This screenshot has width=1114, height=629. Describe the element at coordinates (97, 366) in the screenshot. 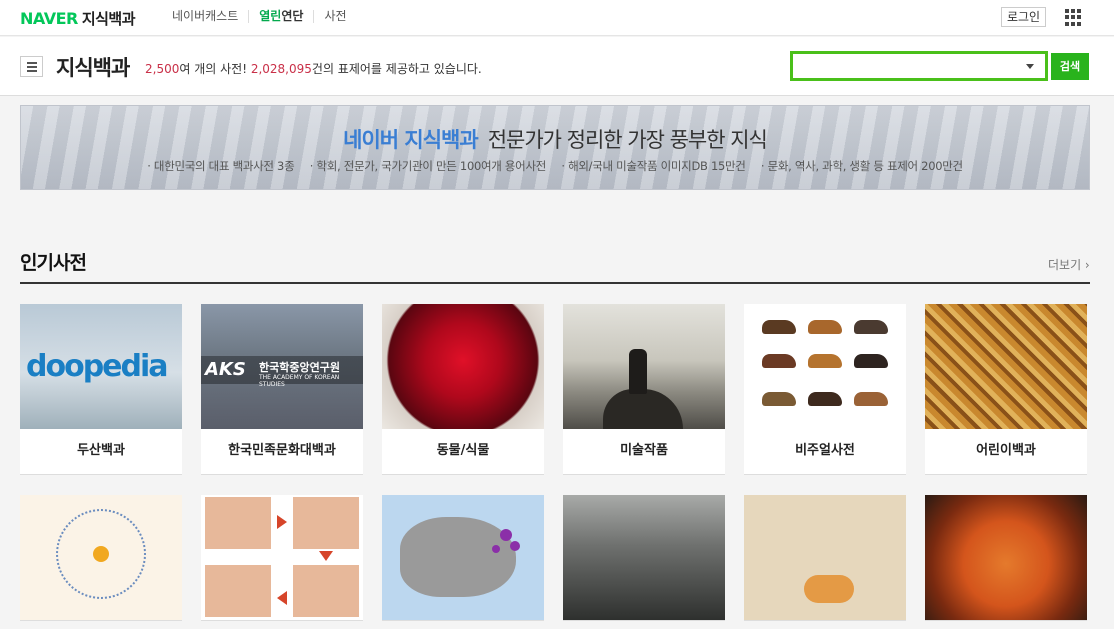

I see `doopedia-logo-text: doopedia` at that location.